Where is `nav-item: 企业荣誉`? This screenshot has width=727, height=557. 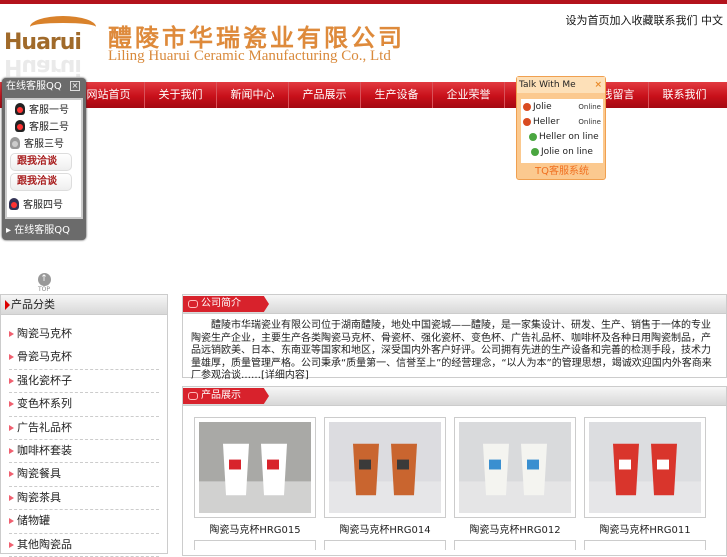 nav-item: 企业荣誉 is located at coordinates (468, 95).